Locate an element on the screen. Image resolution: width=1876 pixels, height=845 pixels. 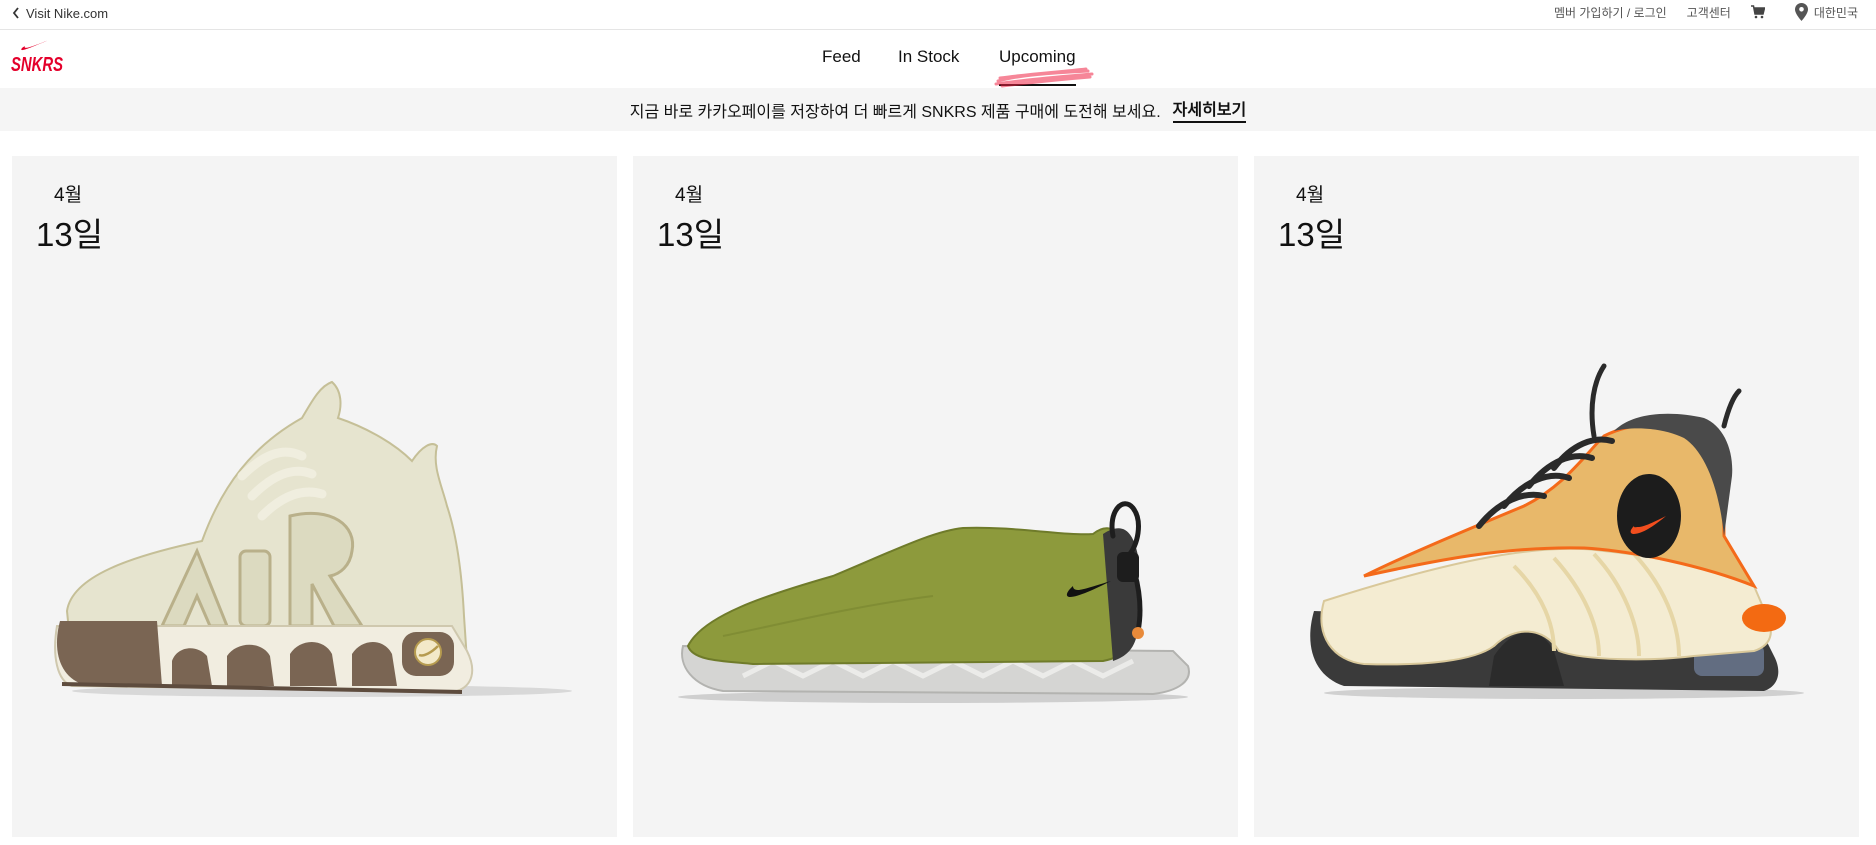
nav-tabs: Feed In Stock Upcoming is located at coordinates (938, 59).